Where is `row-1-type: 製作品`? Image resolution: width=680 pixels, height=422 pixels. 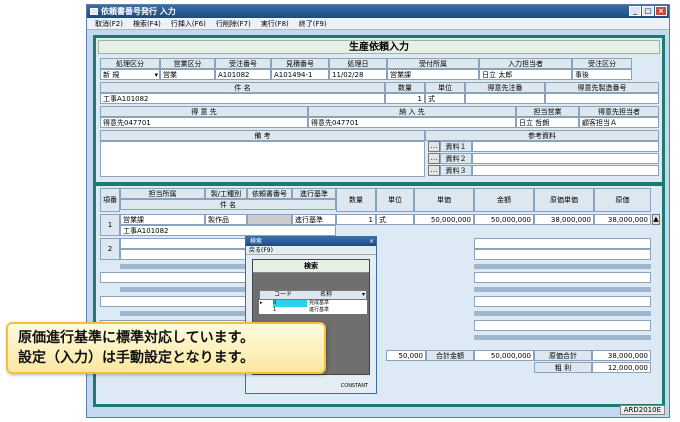 row-1-type: 製作品 is located at coordinates (226, 219).